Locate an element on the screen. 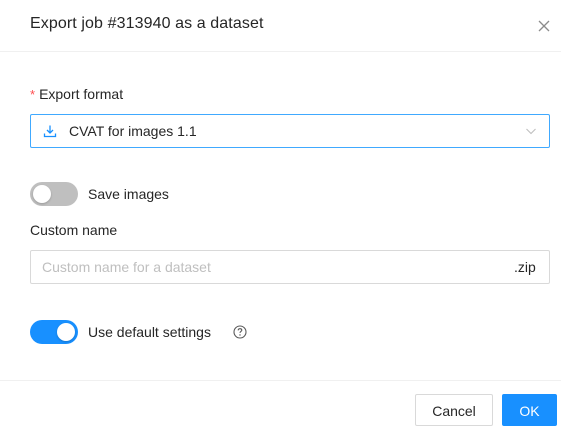 The width and height of the screenshot is (561, 426). ok-button: OK is located at coordinates (529, 410).